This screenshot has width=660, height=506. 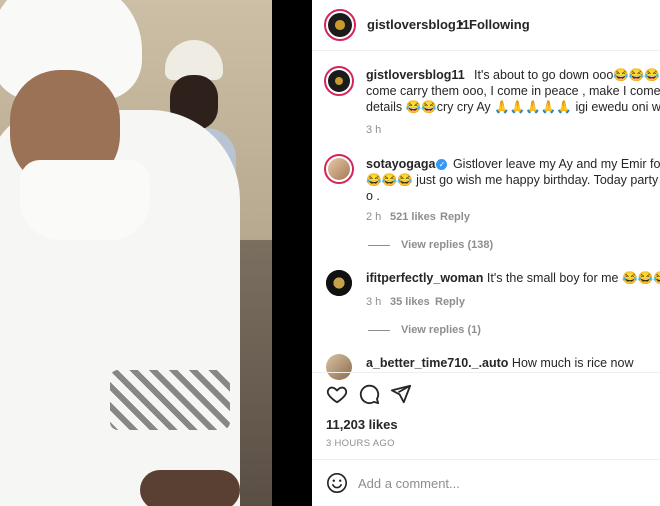 I want to click on media-embroidery, so click(x=170, y=400).